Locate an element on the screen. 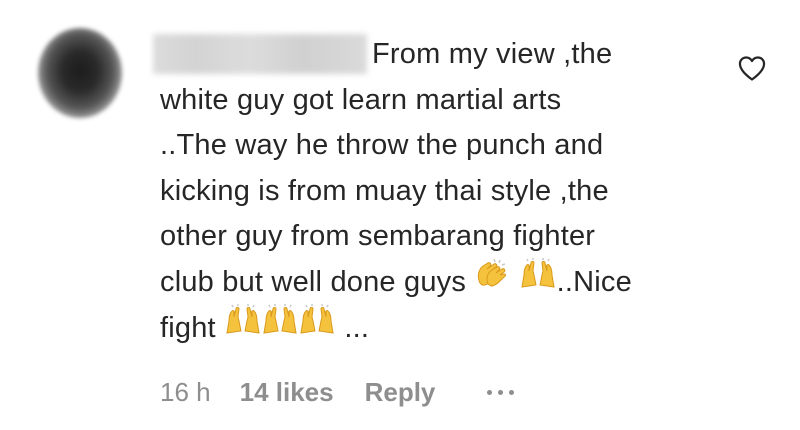  like-comment-button is located at coordinates (752, 68).